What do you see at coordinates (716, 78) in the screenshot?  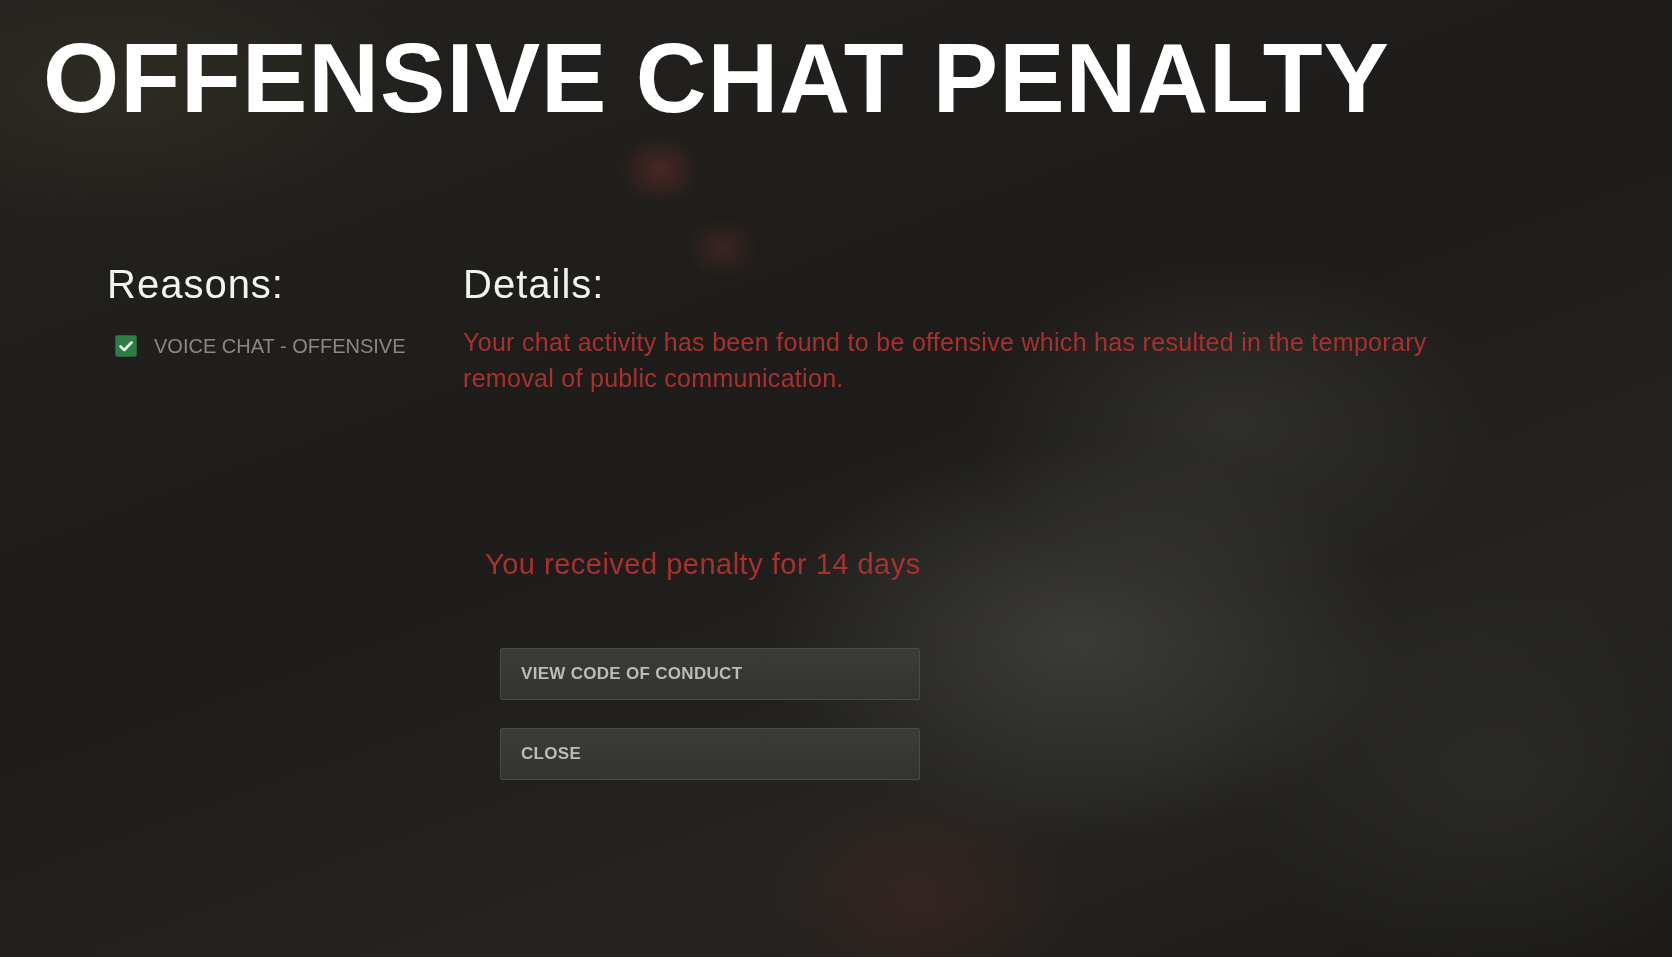 I see `screen-title: OFFENSIVE CHAT PENALTY` at bounding box center [716, 78].